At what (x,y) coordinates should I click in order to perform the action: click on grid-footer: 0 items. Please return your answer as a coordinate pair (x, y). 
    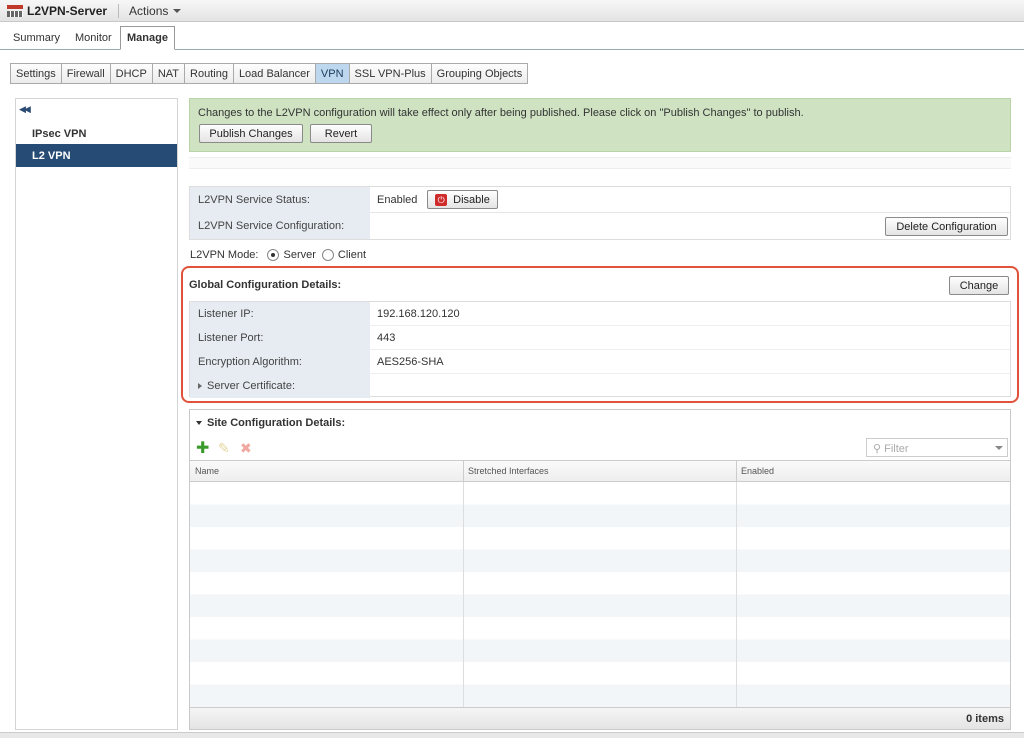
    Looking at the image, I should click on (600, 718).